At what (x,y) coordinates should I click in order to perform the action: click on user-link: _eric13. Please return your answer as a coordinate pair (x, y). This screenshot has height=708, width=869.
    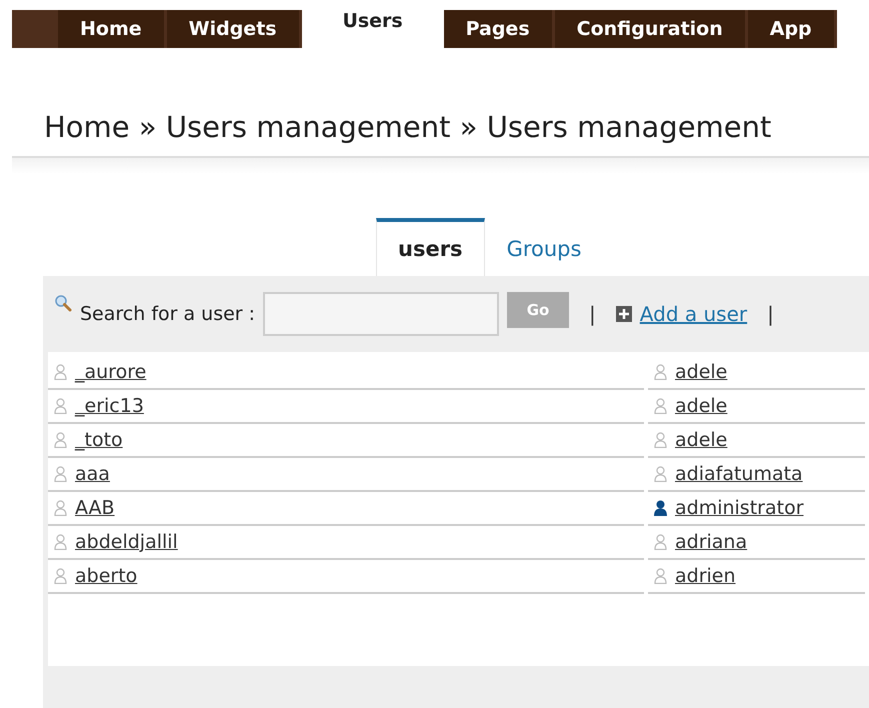
    Looking at the image, I should click on (109, 406).